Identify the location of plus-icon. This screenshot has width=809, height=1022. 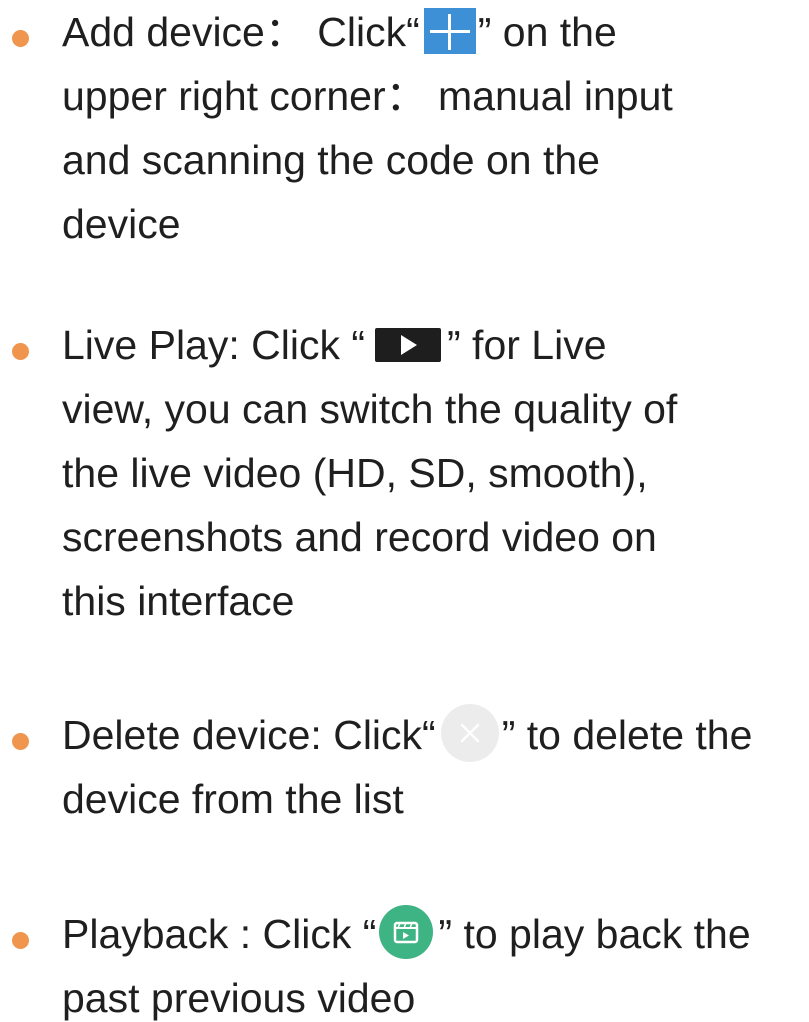
(449, 31).